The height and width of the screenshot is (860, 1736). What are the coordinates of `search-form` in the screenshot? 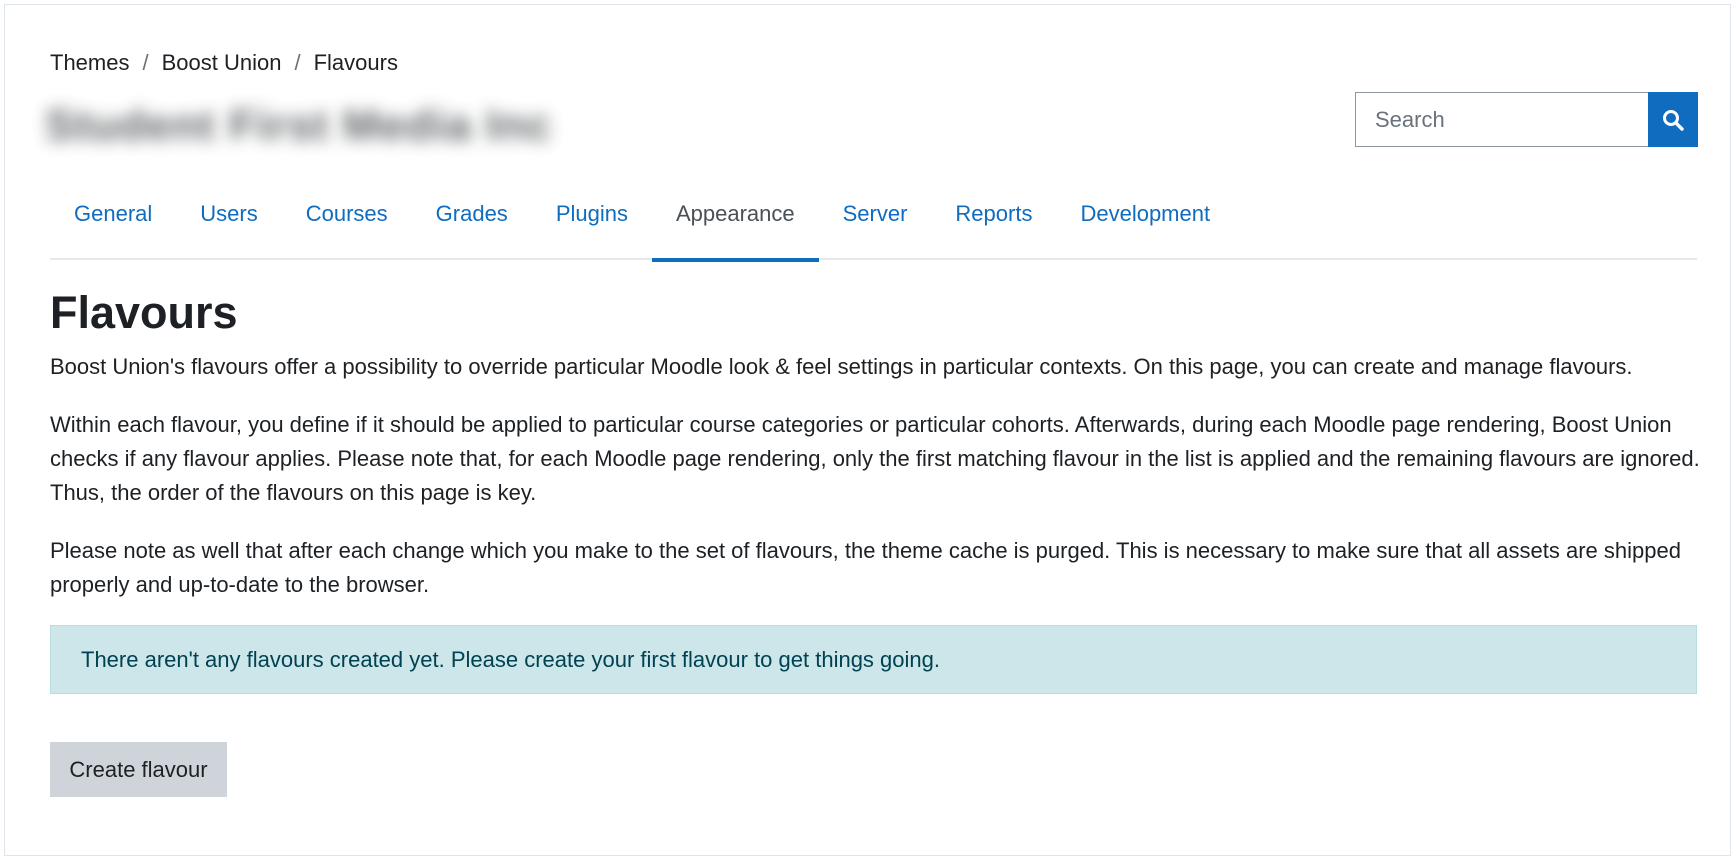 It's located at (1526, 119).